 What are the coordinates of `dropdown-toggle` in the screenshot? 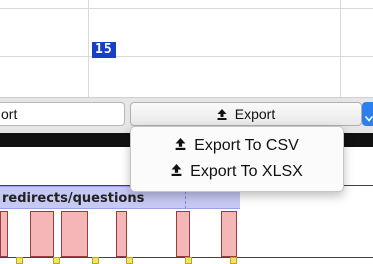 It's located at (367, 114).